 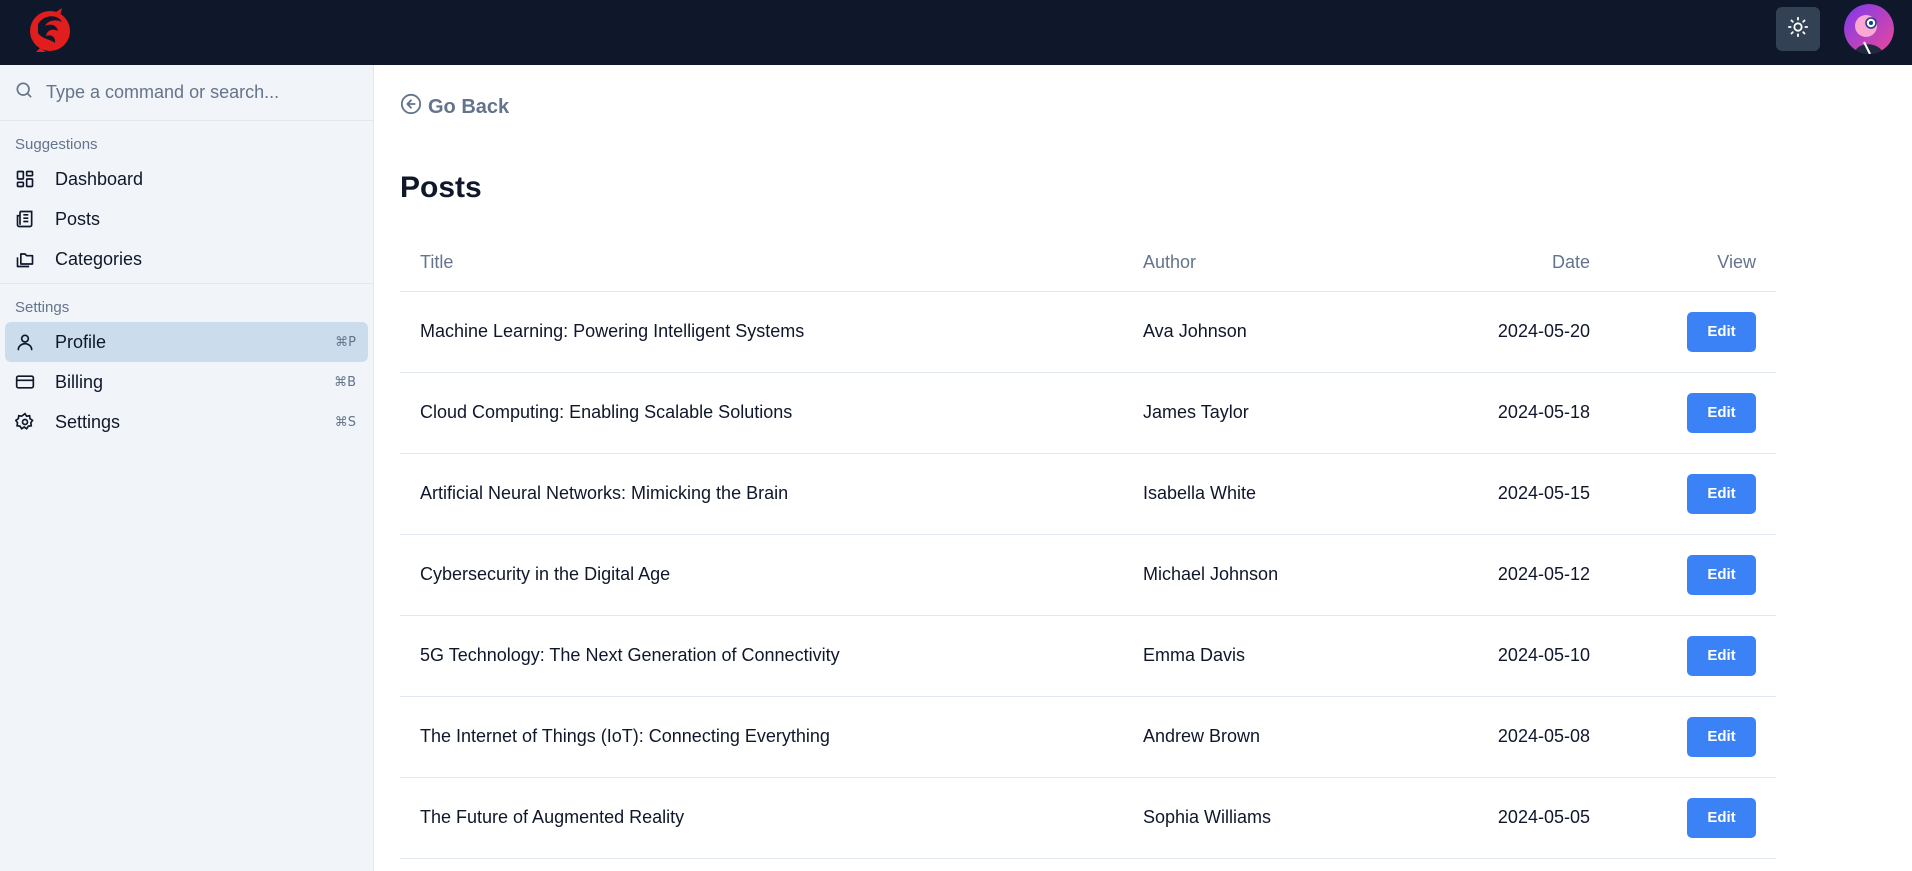 I want to click on page-title: Posts, so click(x=441, y=187).